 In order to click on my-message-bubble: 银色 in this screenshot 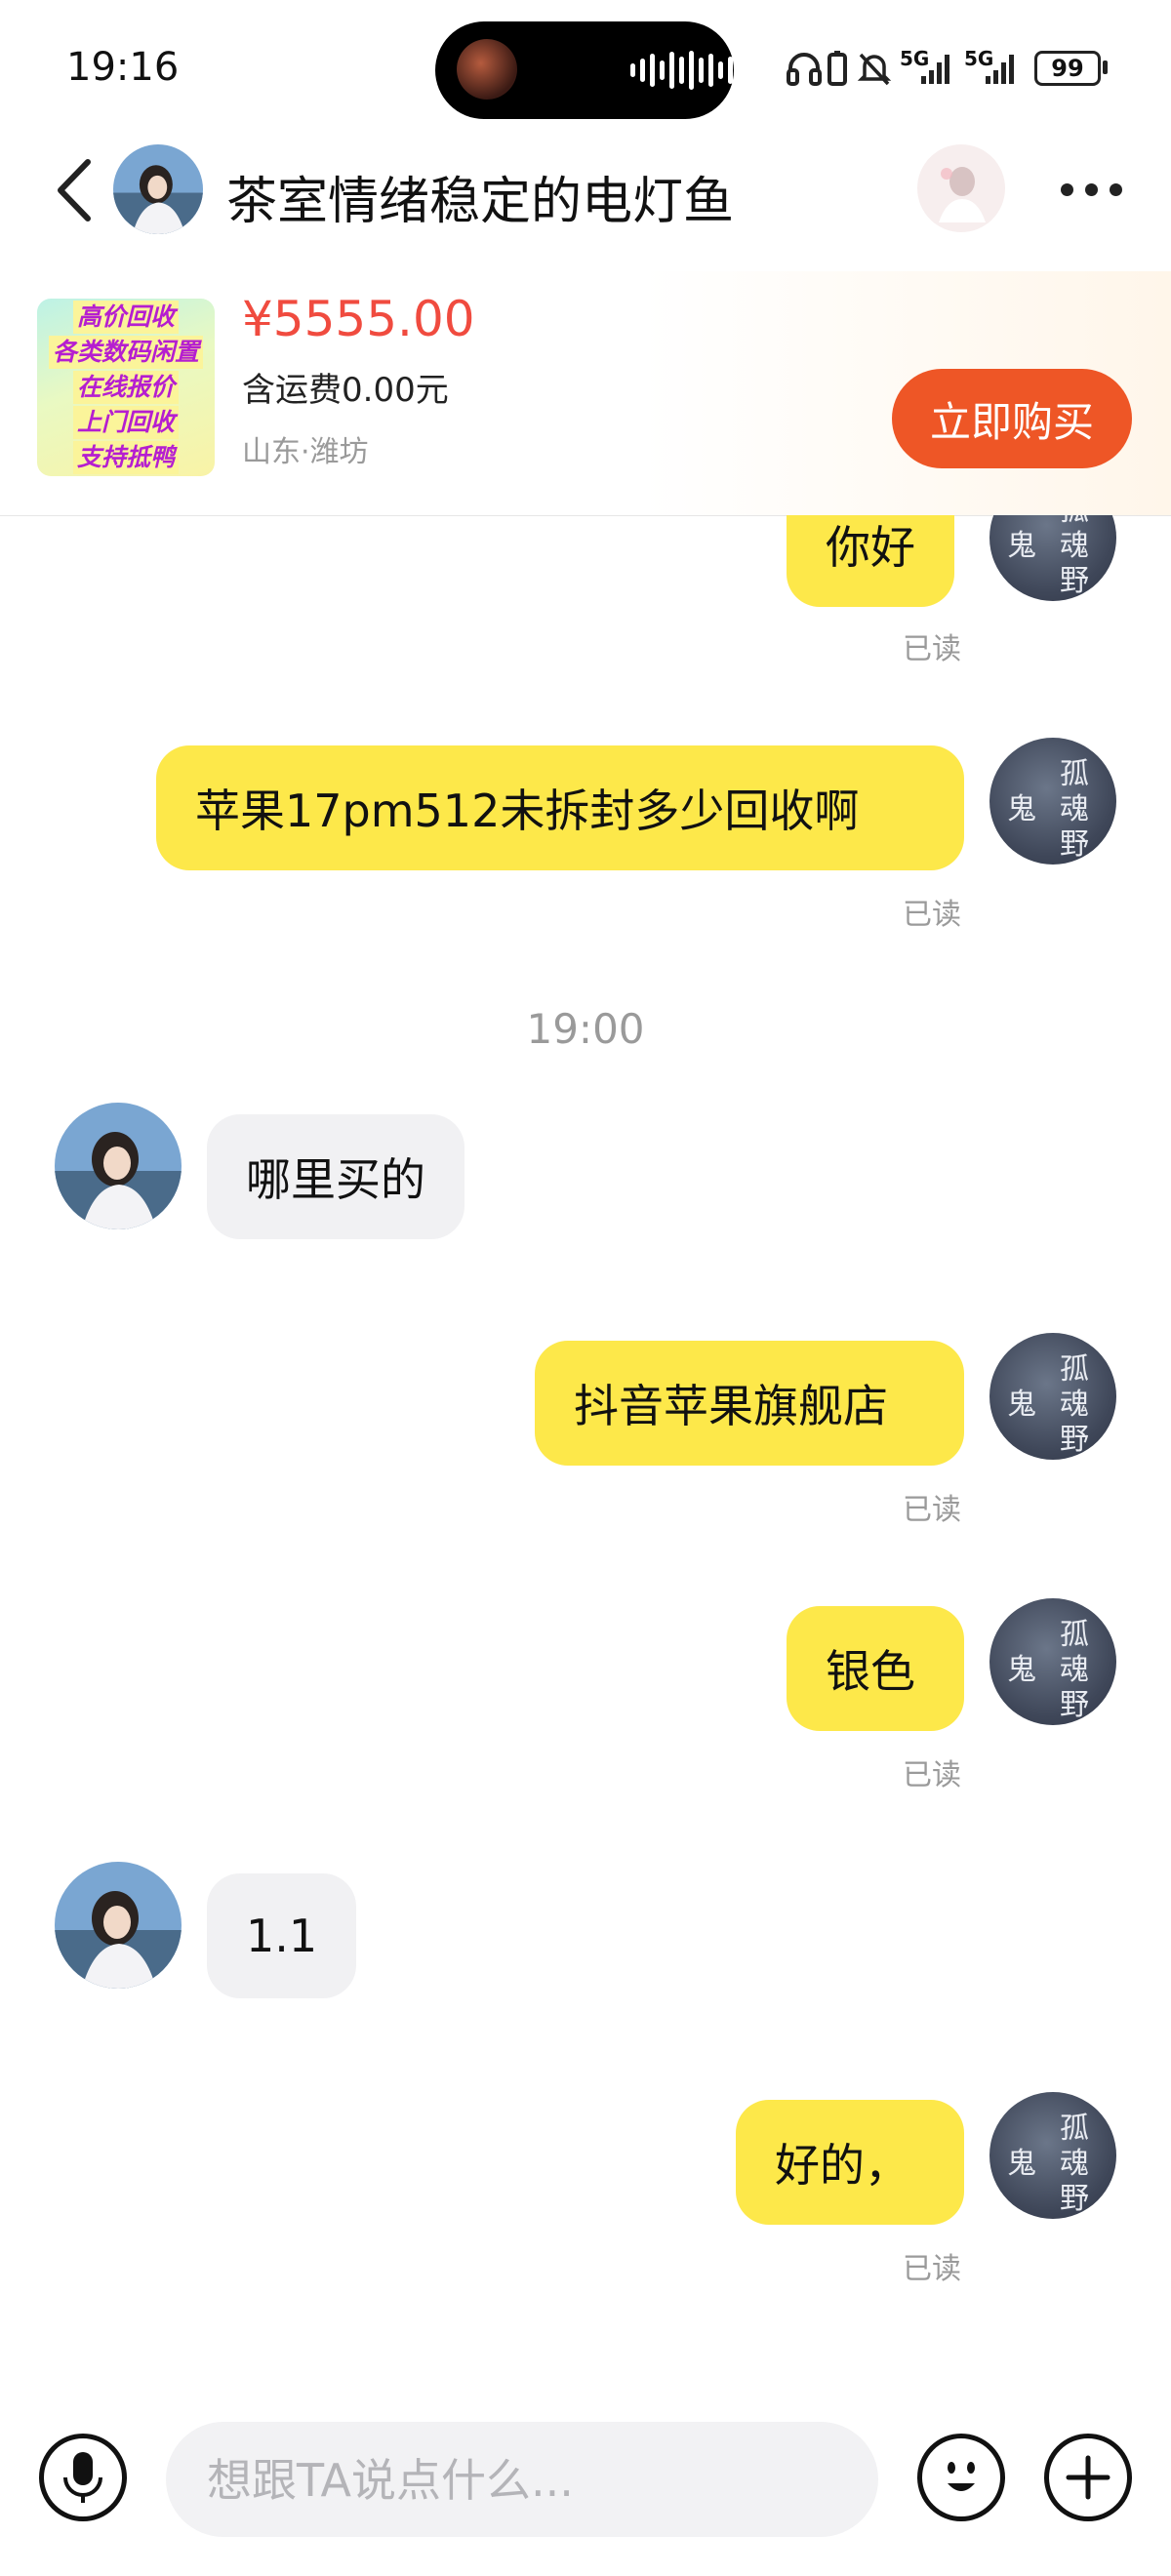, I will do `click(875, 1668)`.